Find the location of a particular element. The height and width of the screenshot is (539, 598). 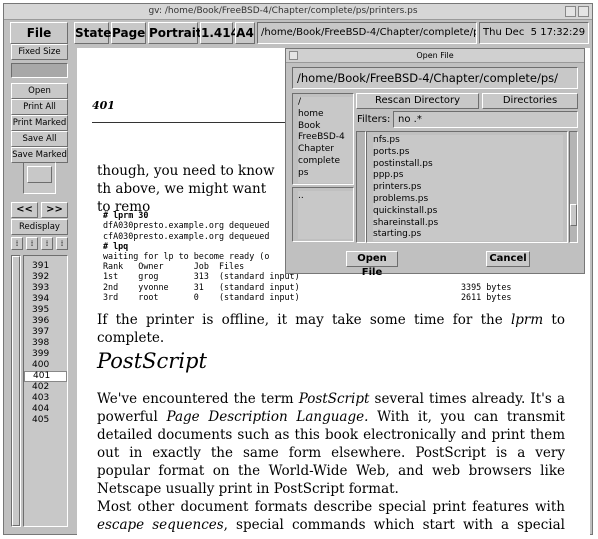

page-list-scrollbar is located at coordinates (16, 391).